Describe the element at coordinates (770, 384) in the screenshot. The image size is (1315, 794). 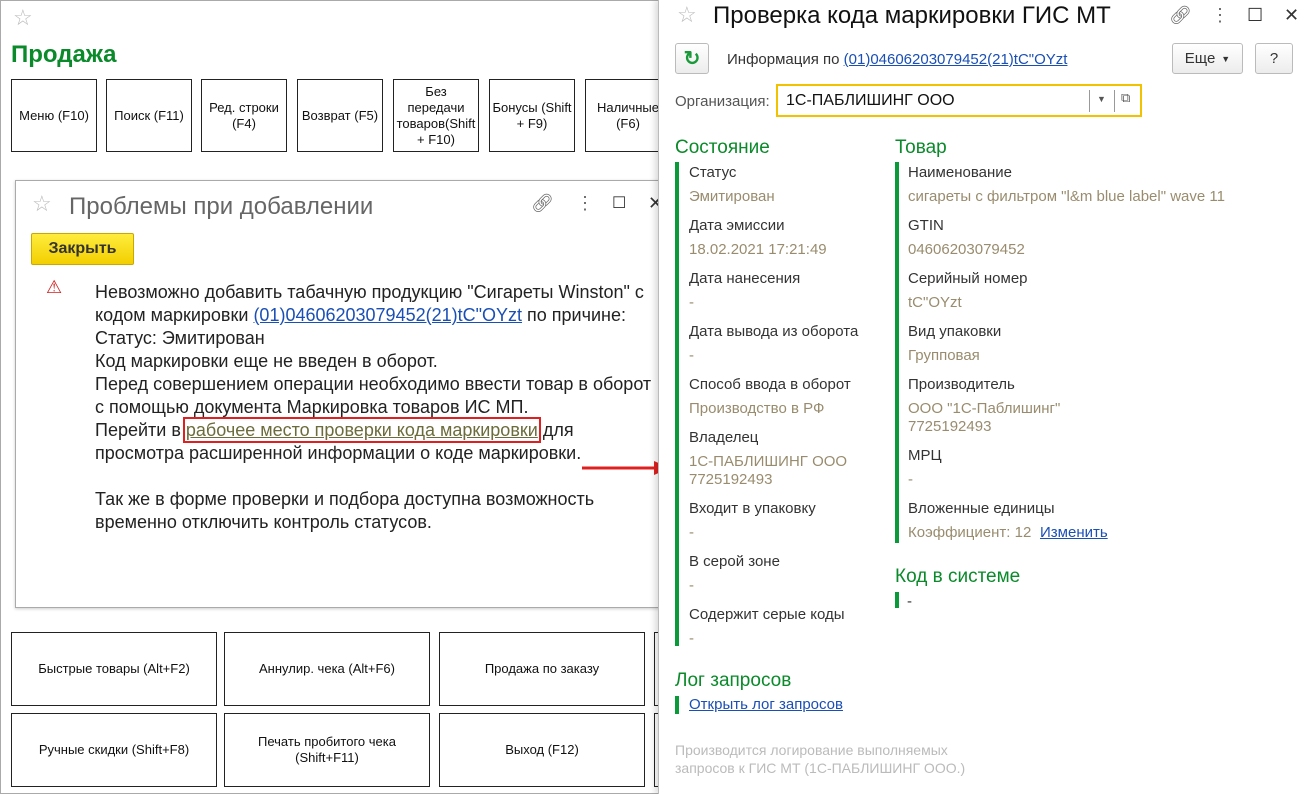
I see `field-label: Способ ввода в оборот` at that location.